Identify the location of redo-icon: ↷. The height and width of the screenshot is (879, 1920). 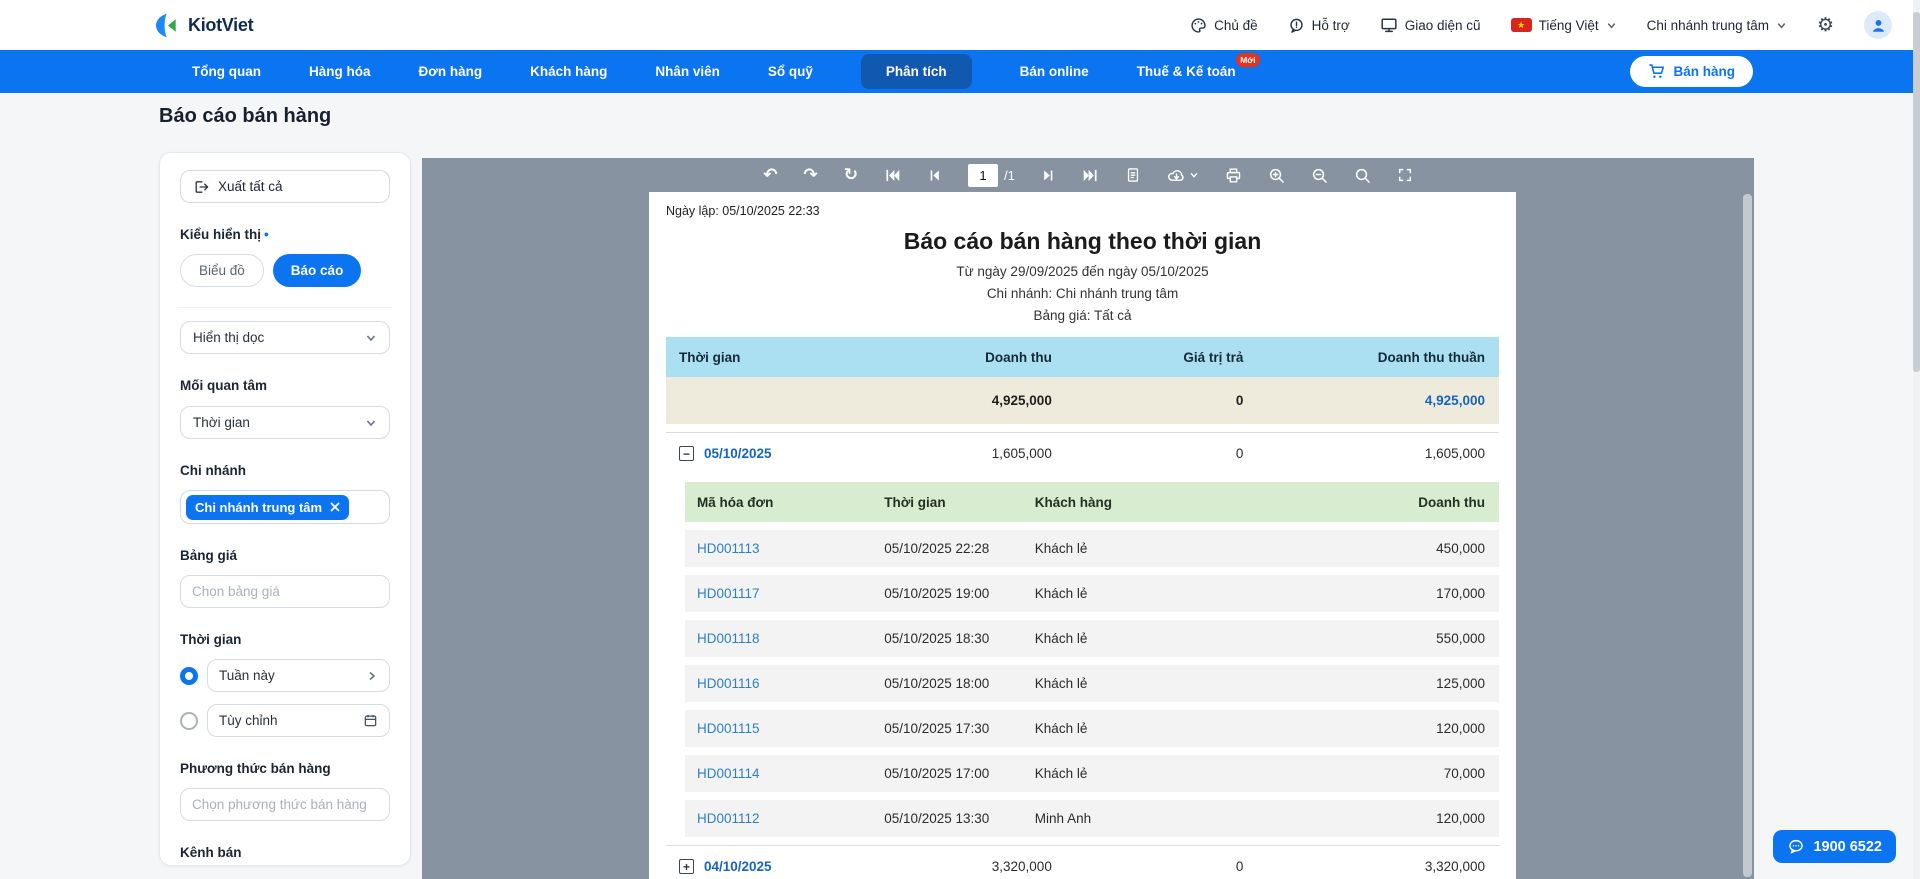
(810, 175).